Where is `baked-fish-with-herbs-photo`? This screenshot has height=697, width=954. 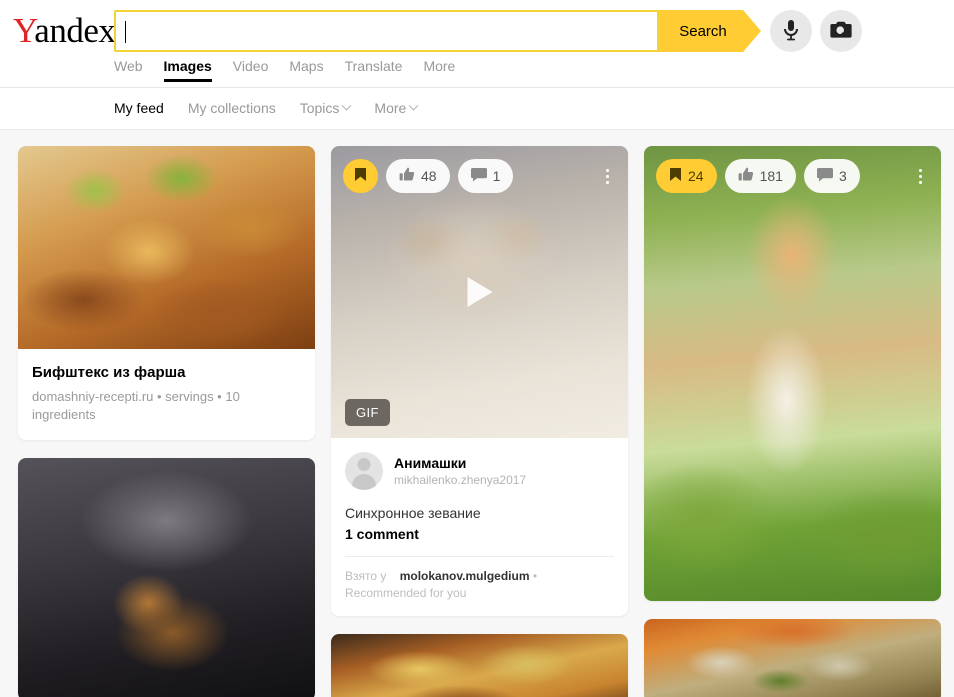
baked-fish-with-herbs-photo is located at coordinates (792, 658).